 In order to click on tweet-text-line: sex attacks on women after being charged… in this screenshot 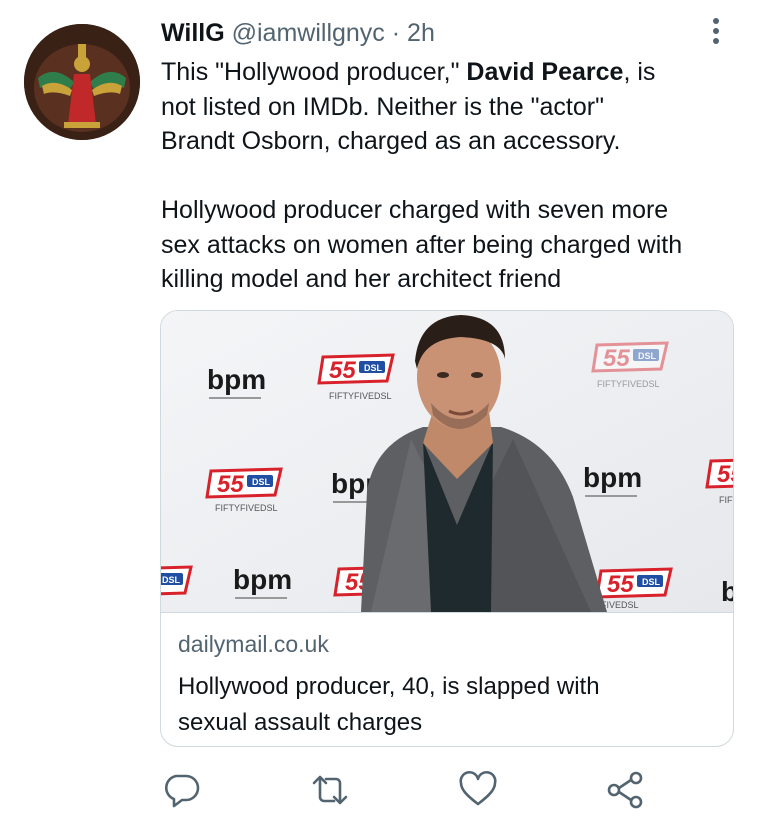, I will do `click(422, 244)`.